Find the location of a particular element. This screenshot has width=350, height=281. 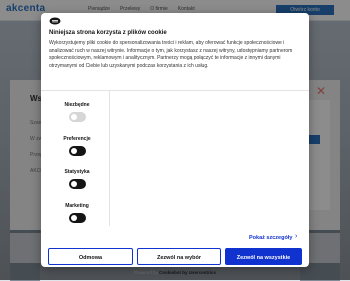

category-label: Preferencje is located at coordinates (77, 139).